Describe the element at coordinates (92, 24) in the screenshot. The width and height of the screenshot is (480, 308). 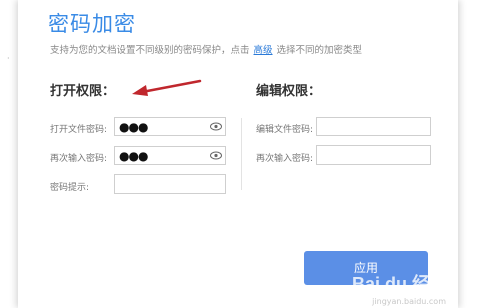
I see `dialog-title: 密码加密` at that location.